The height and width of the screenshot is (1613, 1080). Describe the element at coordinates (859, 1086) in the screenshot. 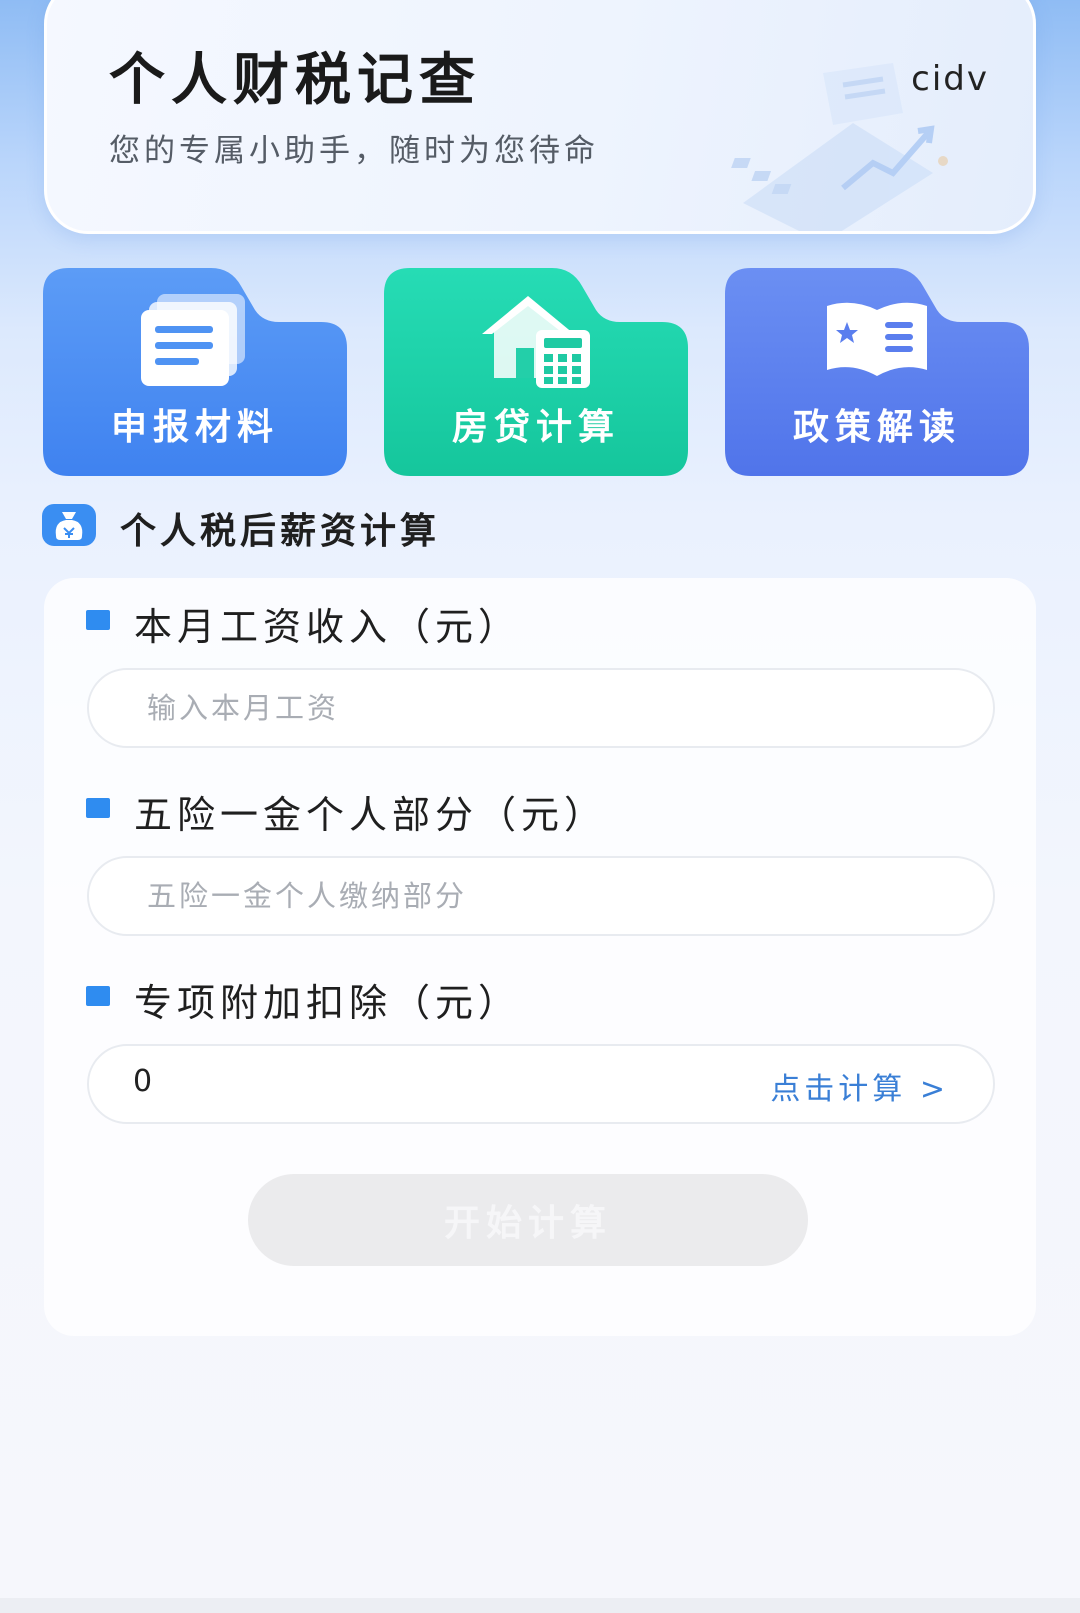

I see `calculate-deduction-link: 点击计算 >` at that location.